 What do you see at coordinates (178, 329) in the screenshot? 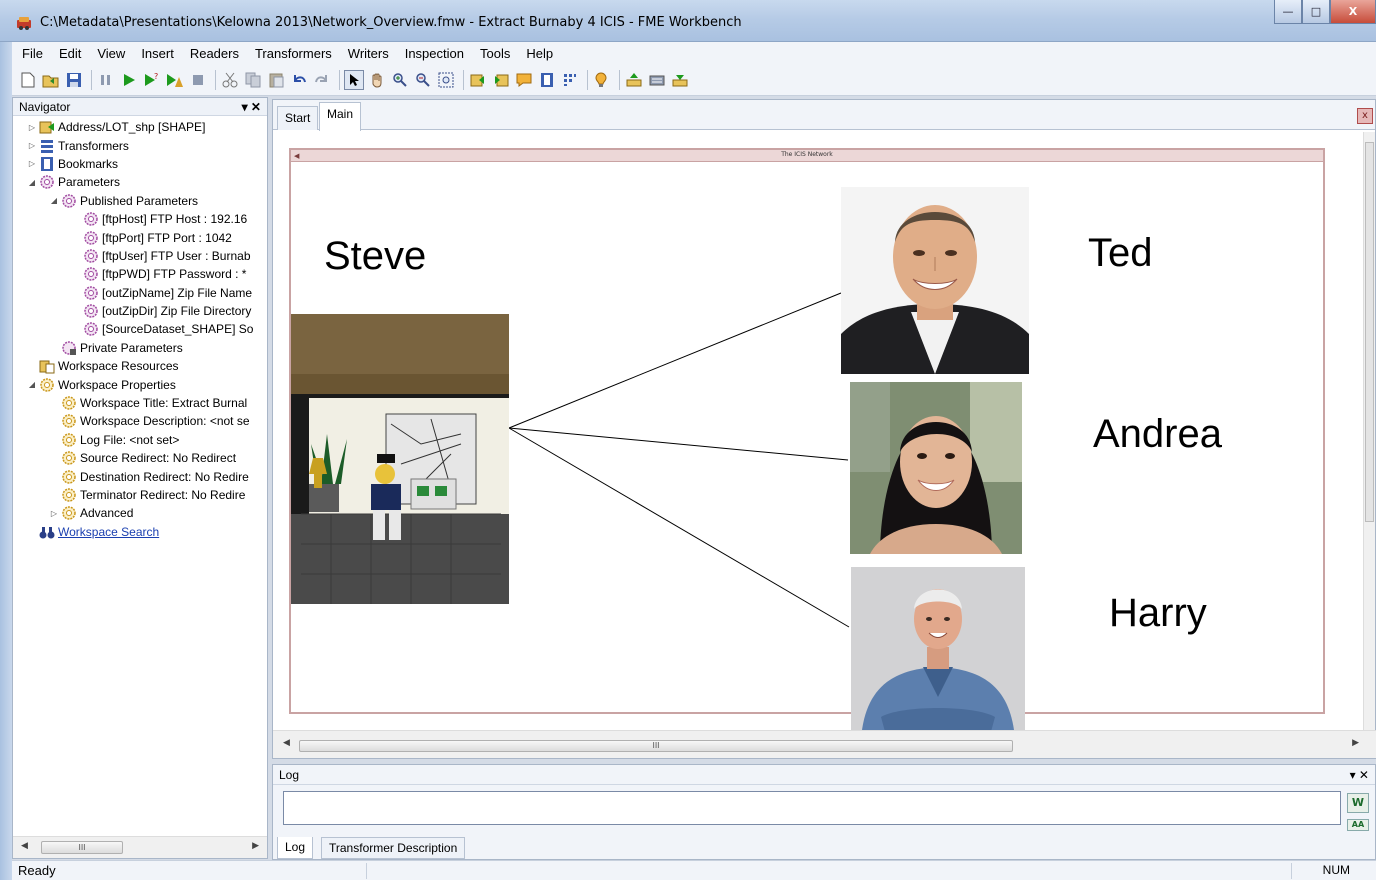
I see `navigator-item-label: [SourceDataset_SHAPE] So` at bounding box center [178, 329].